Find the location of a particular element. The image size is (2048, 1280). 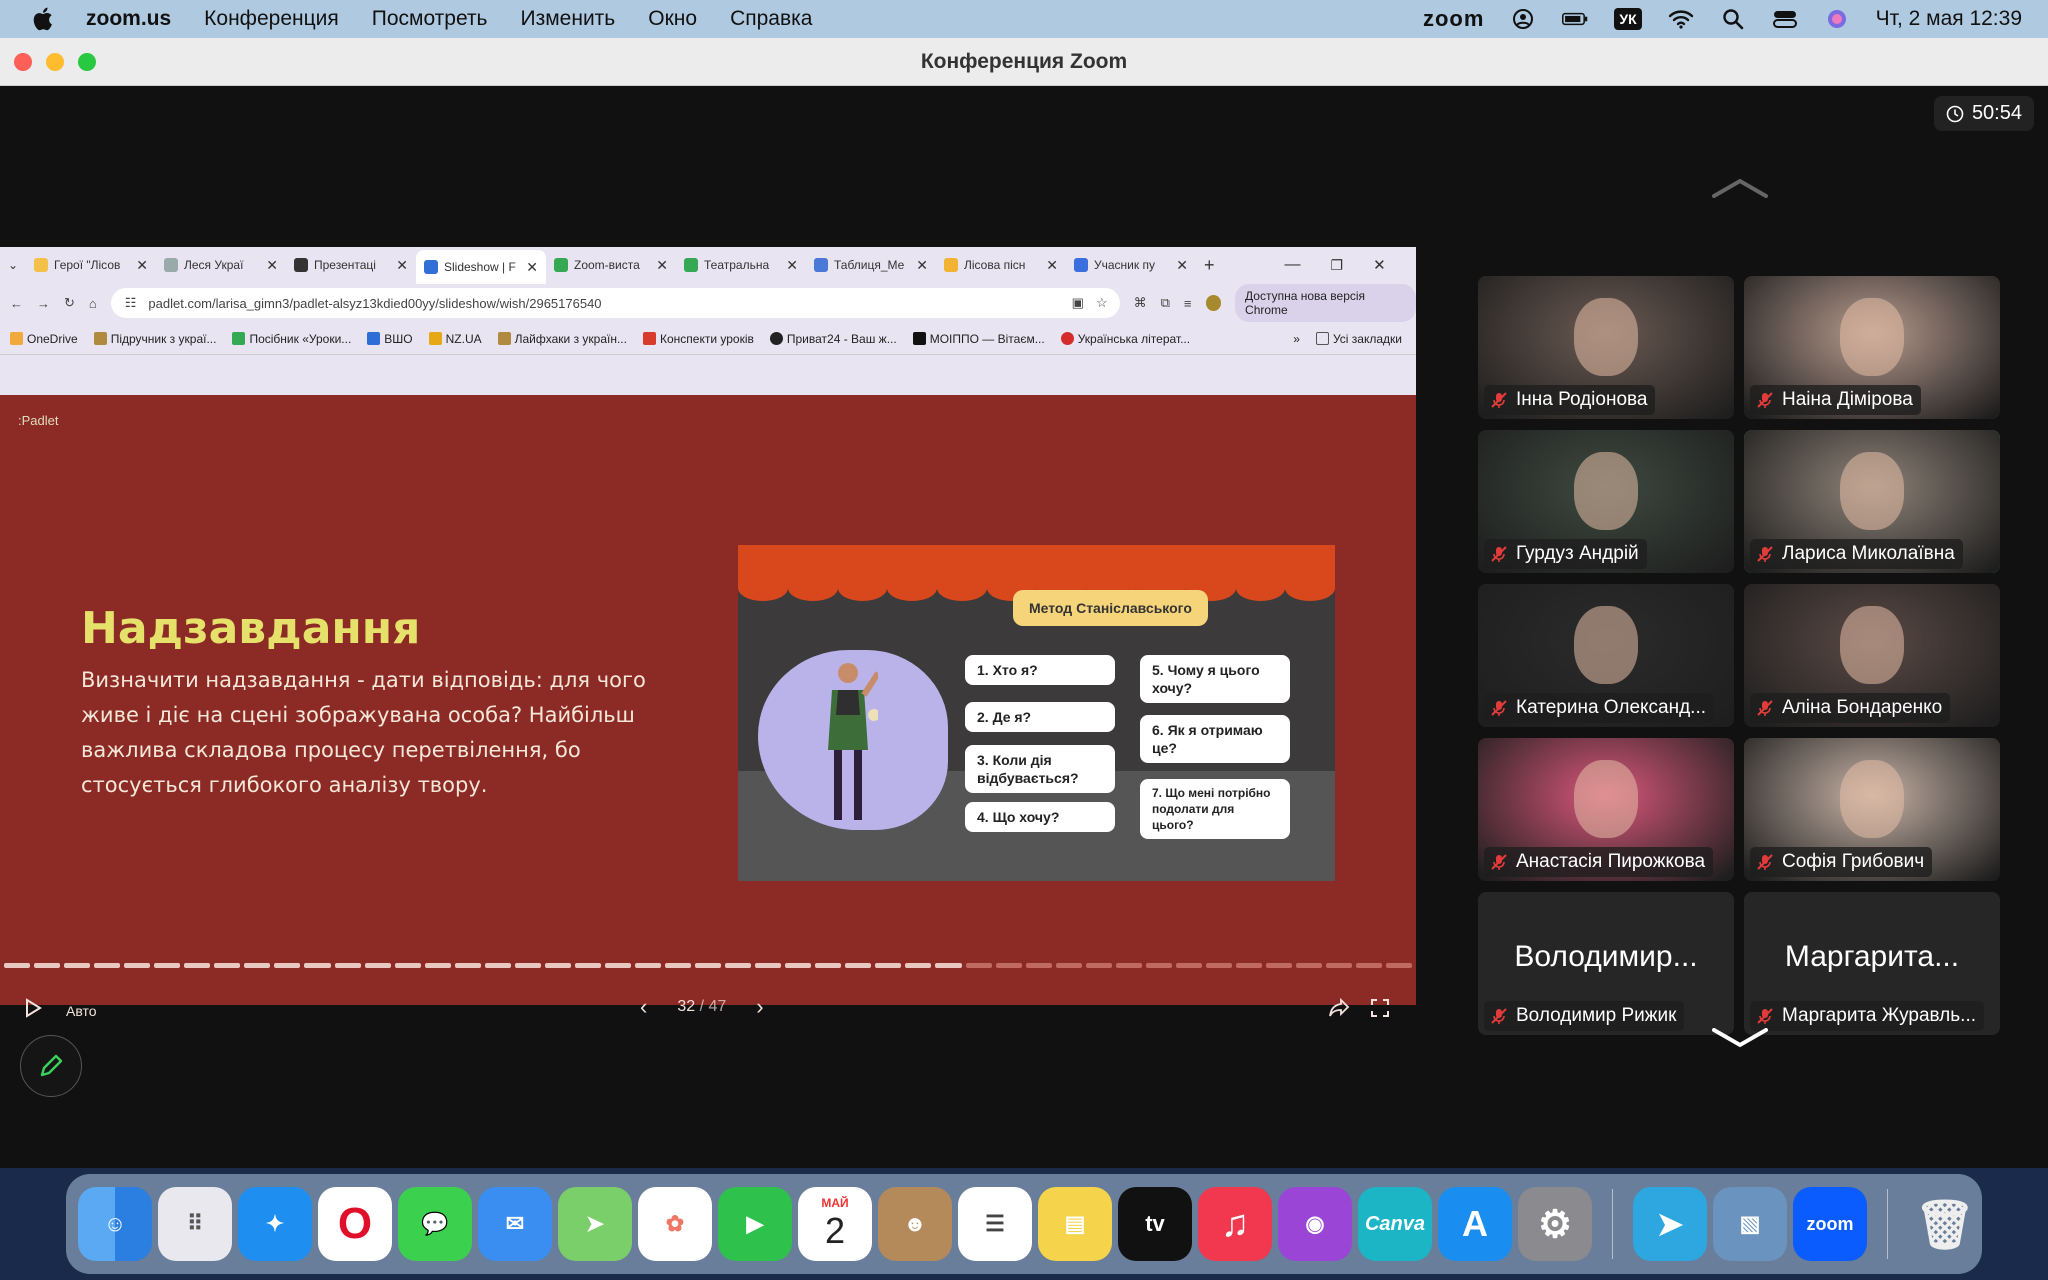

slideshow-progress is located at coordinates (708, 965).